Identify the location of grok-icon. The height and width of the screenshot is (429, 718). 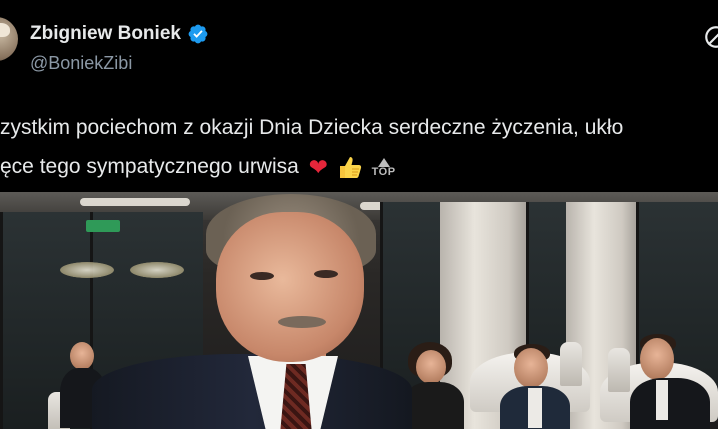
(710, 37).